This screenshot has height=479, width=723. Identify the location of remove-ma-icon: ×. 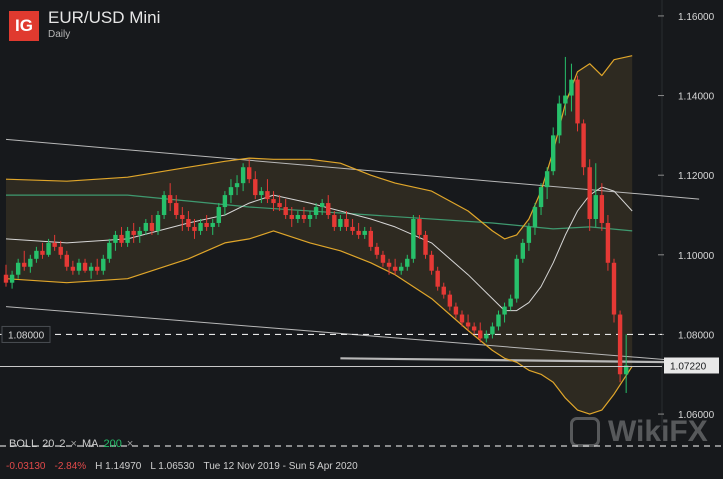
(130, 444).